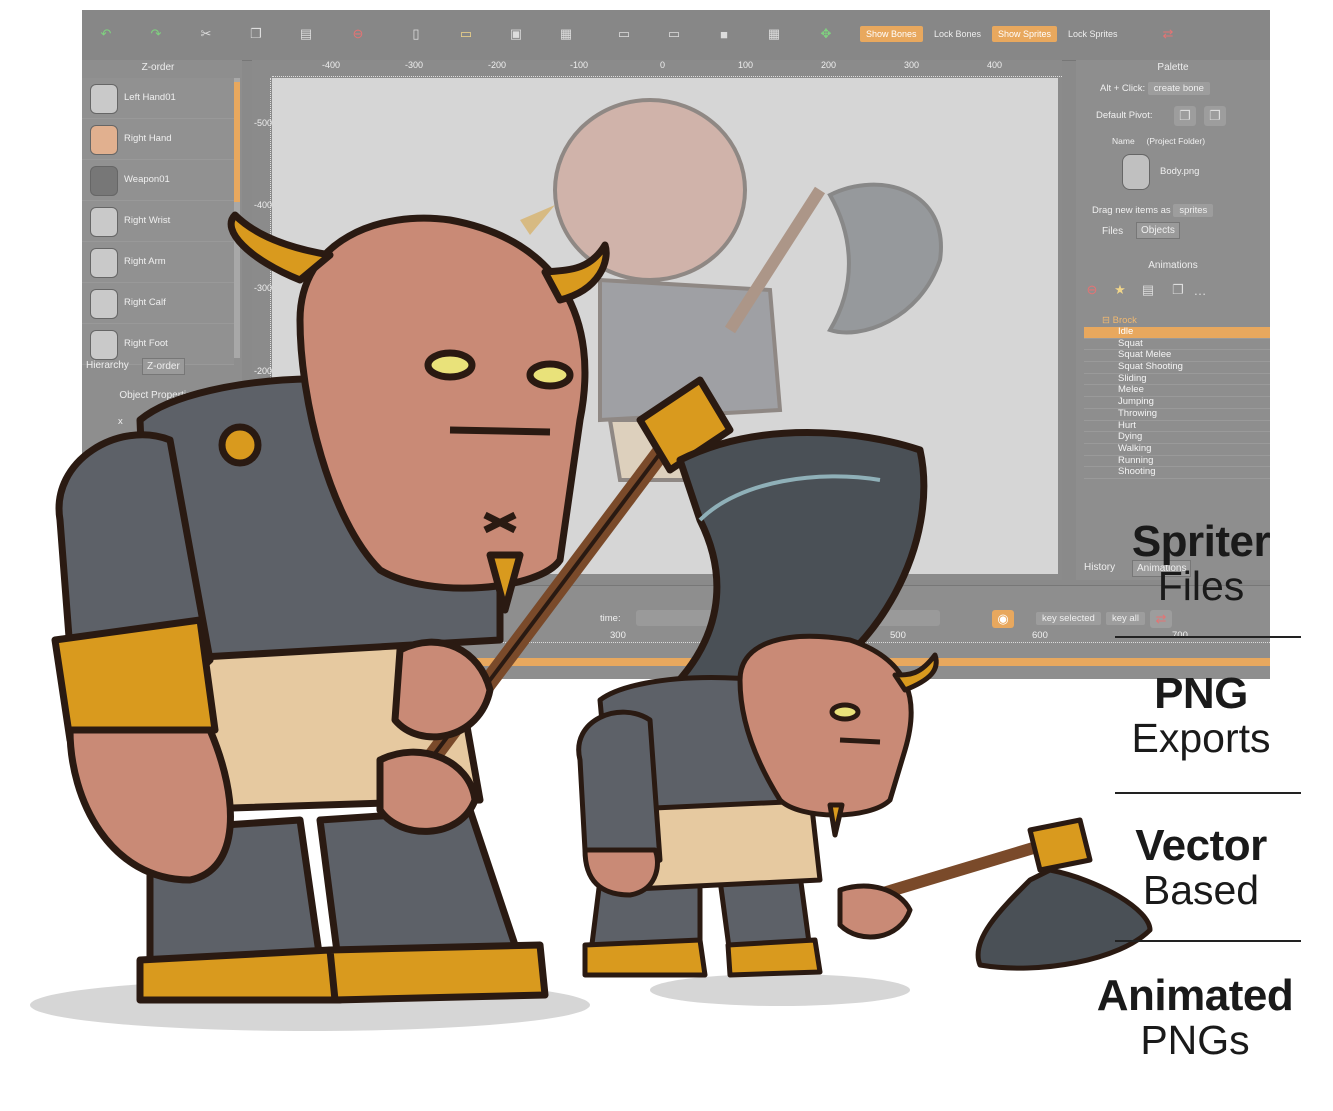  I want to click on feature-light: Exports, so click(1201, 738).